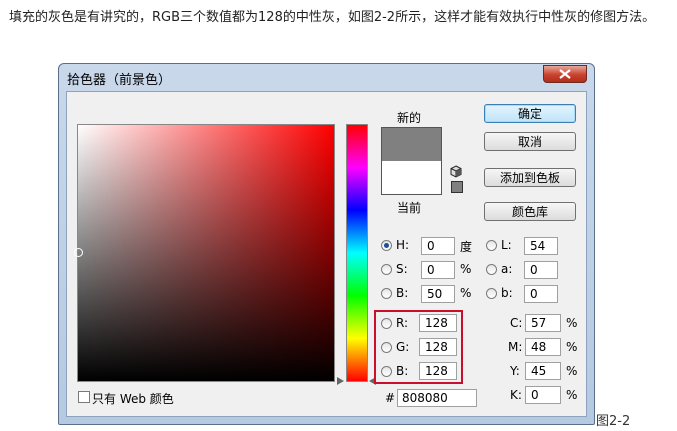  What do you see at coordinates (403, 245) in the screenshot?
I see `label-h: H:` at bounding box center [403, 245].